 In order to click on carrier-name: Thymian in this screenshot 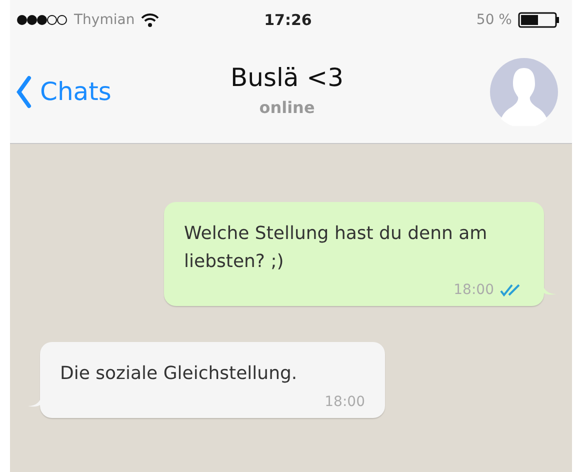, I will do `click(104, 20)`.